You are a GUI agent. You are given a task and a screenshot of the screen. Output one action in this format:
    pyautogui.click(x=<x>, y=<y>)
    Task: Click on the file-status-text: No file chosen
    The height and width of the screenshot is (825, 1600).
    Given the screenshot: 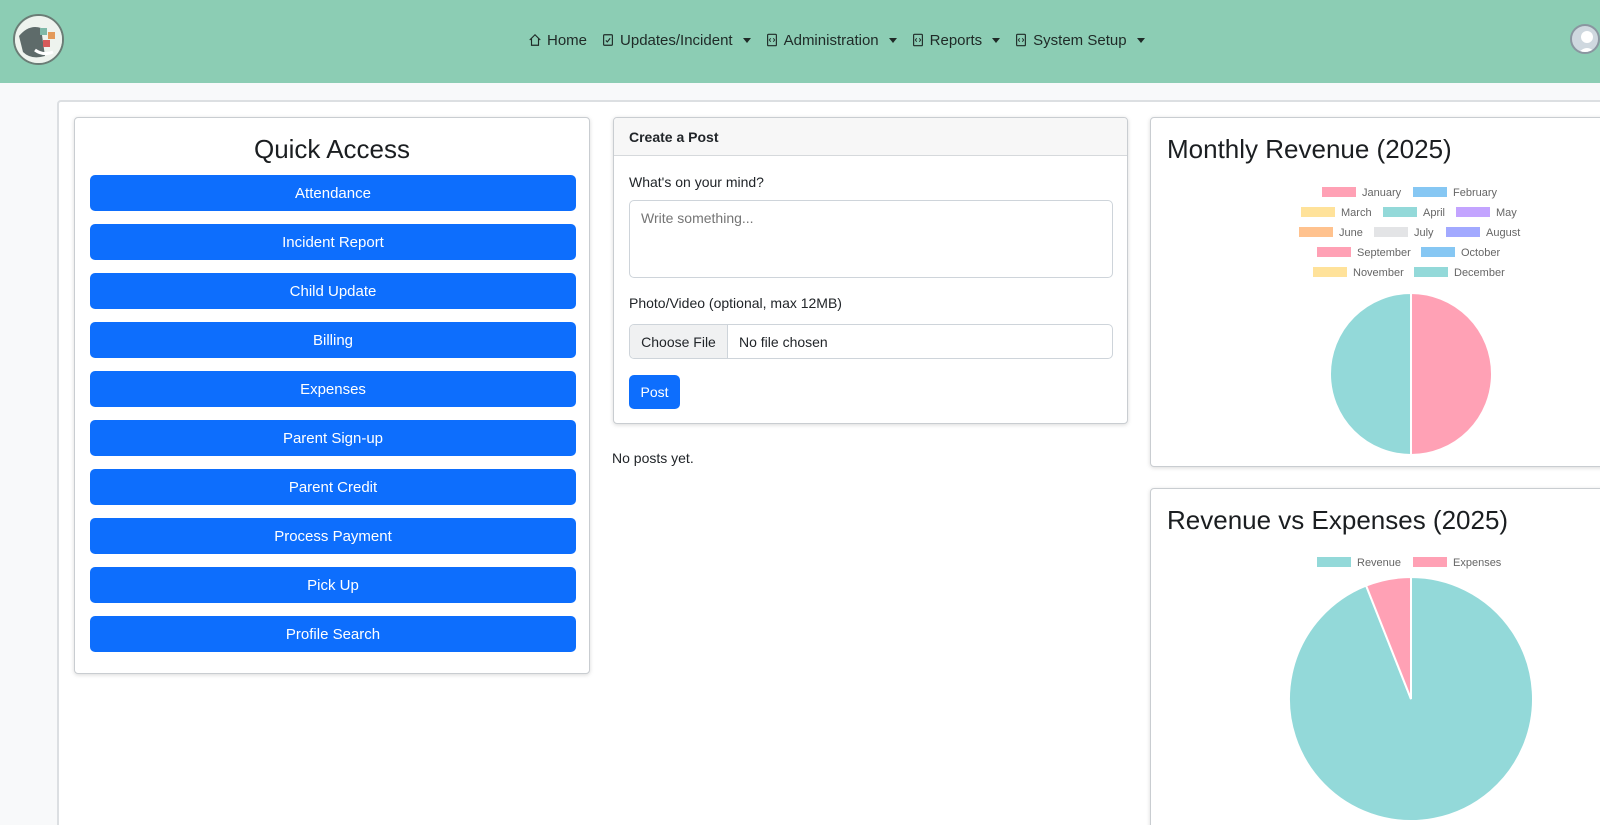 What is the action you would take?
    pyautogui.click(x=783, y=341)
    